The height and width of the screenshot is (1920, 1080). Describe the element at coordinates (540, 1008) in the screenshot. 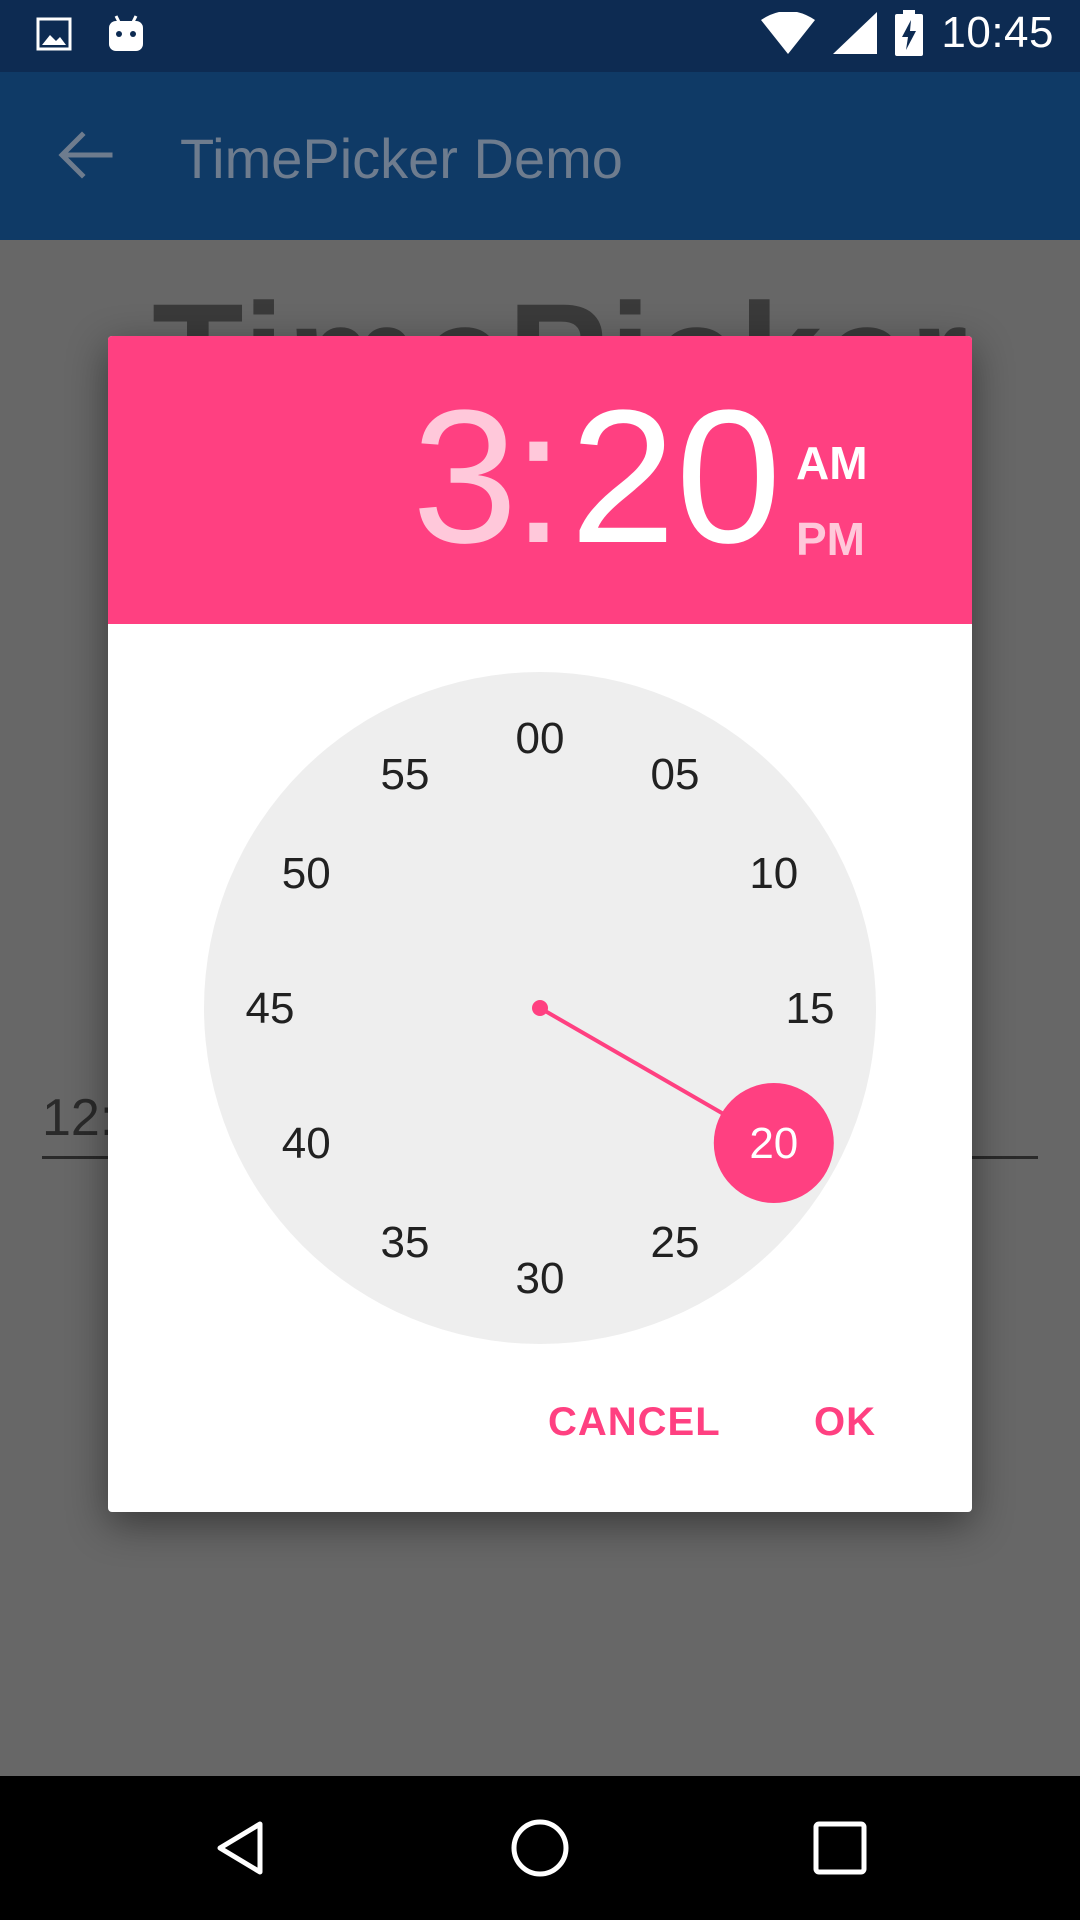

I see `clock-center-dot` at that location.